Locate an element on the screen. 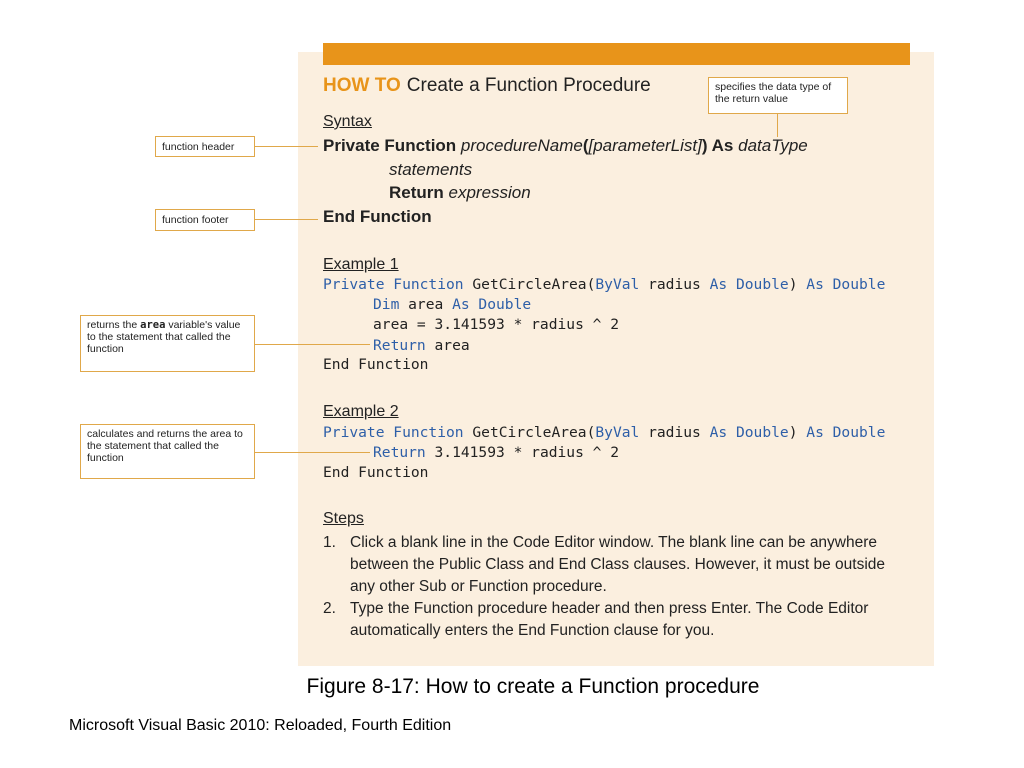  syntax-statements-text: statements is located at coordinates (431, 169).